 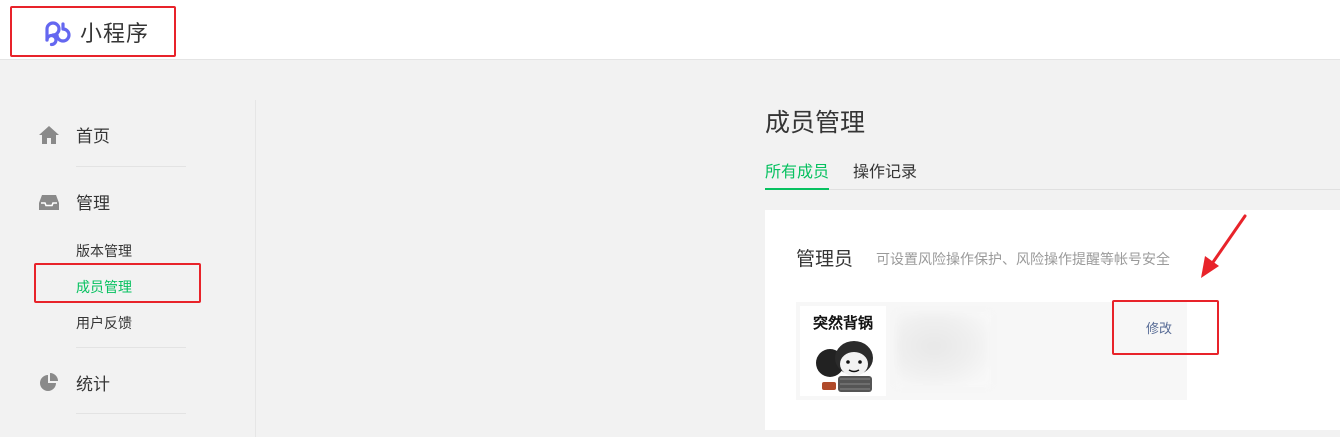 I want to click on page-title: 成员管理, so click(x=815, y=122).